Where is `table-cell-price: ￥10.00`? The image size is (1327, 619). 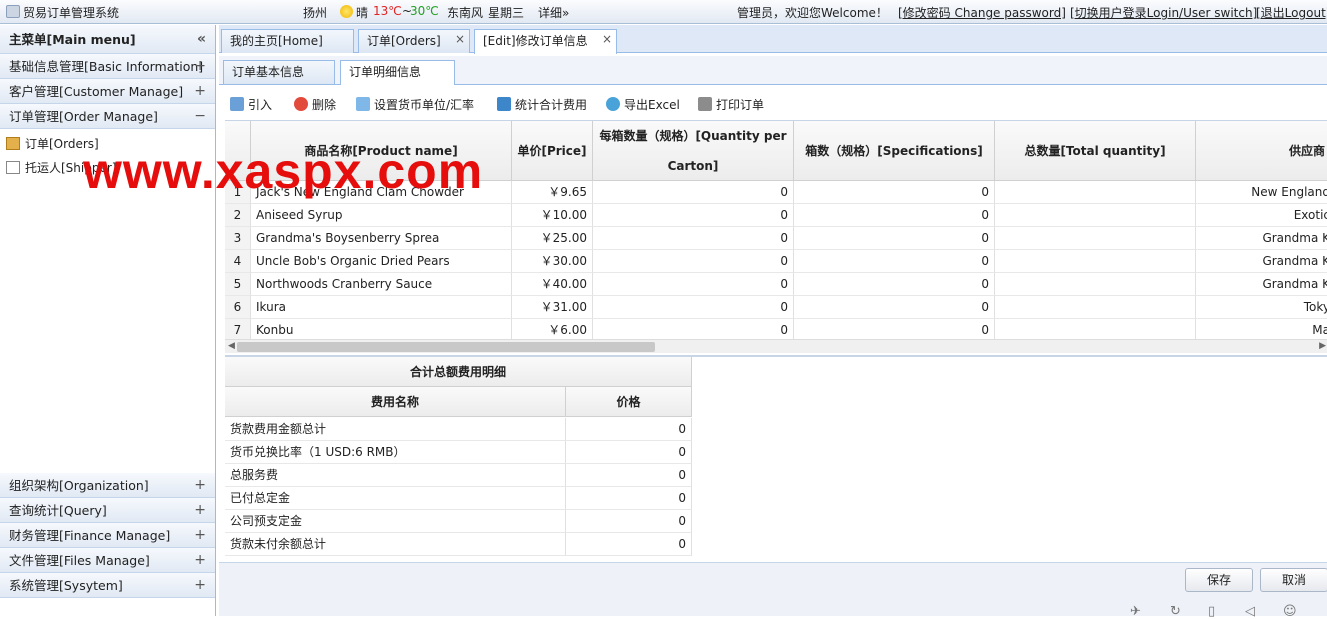
table-cell-price: ￥10.00 is located at coordinates (552, 215).